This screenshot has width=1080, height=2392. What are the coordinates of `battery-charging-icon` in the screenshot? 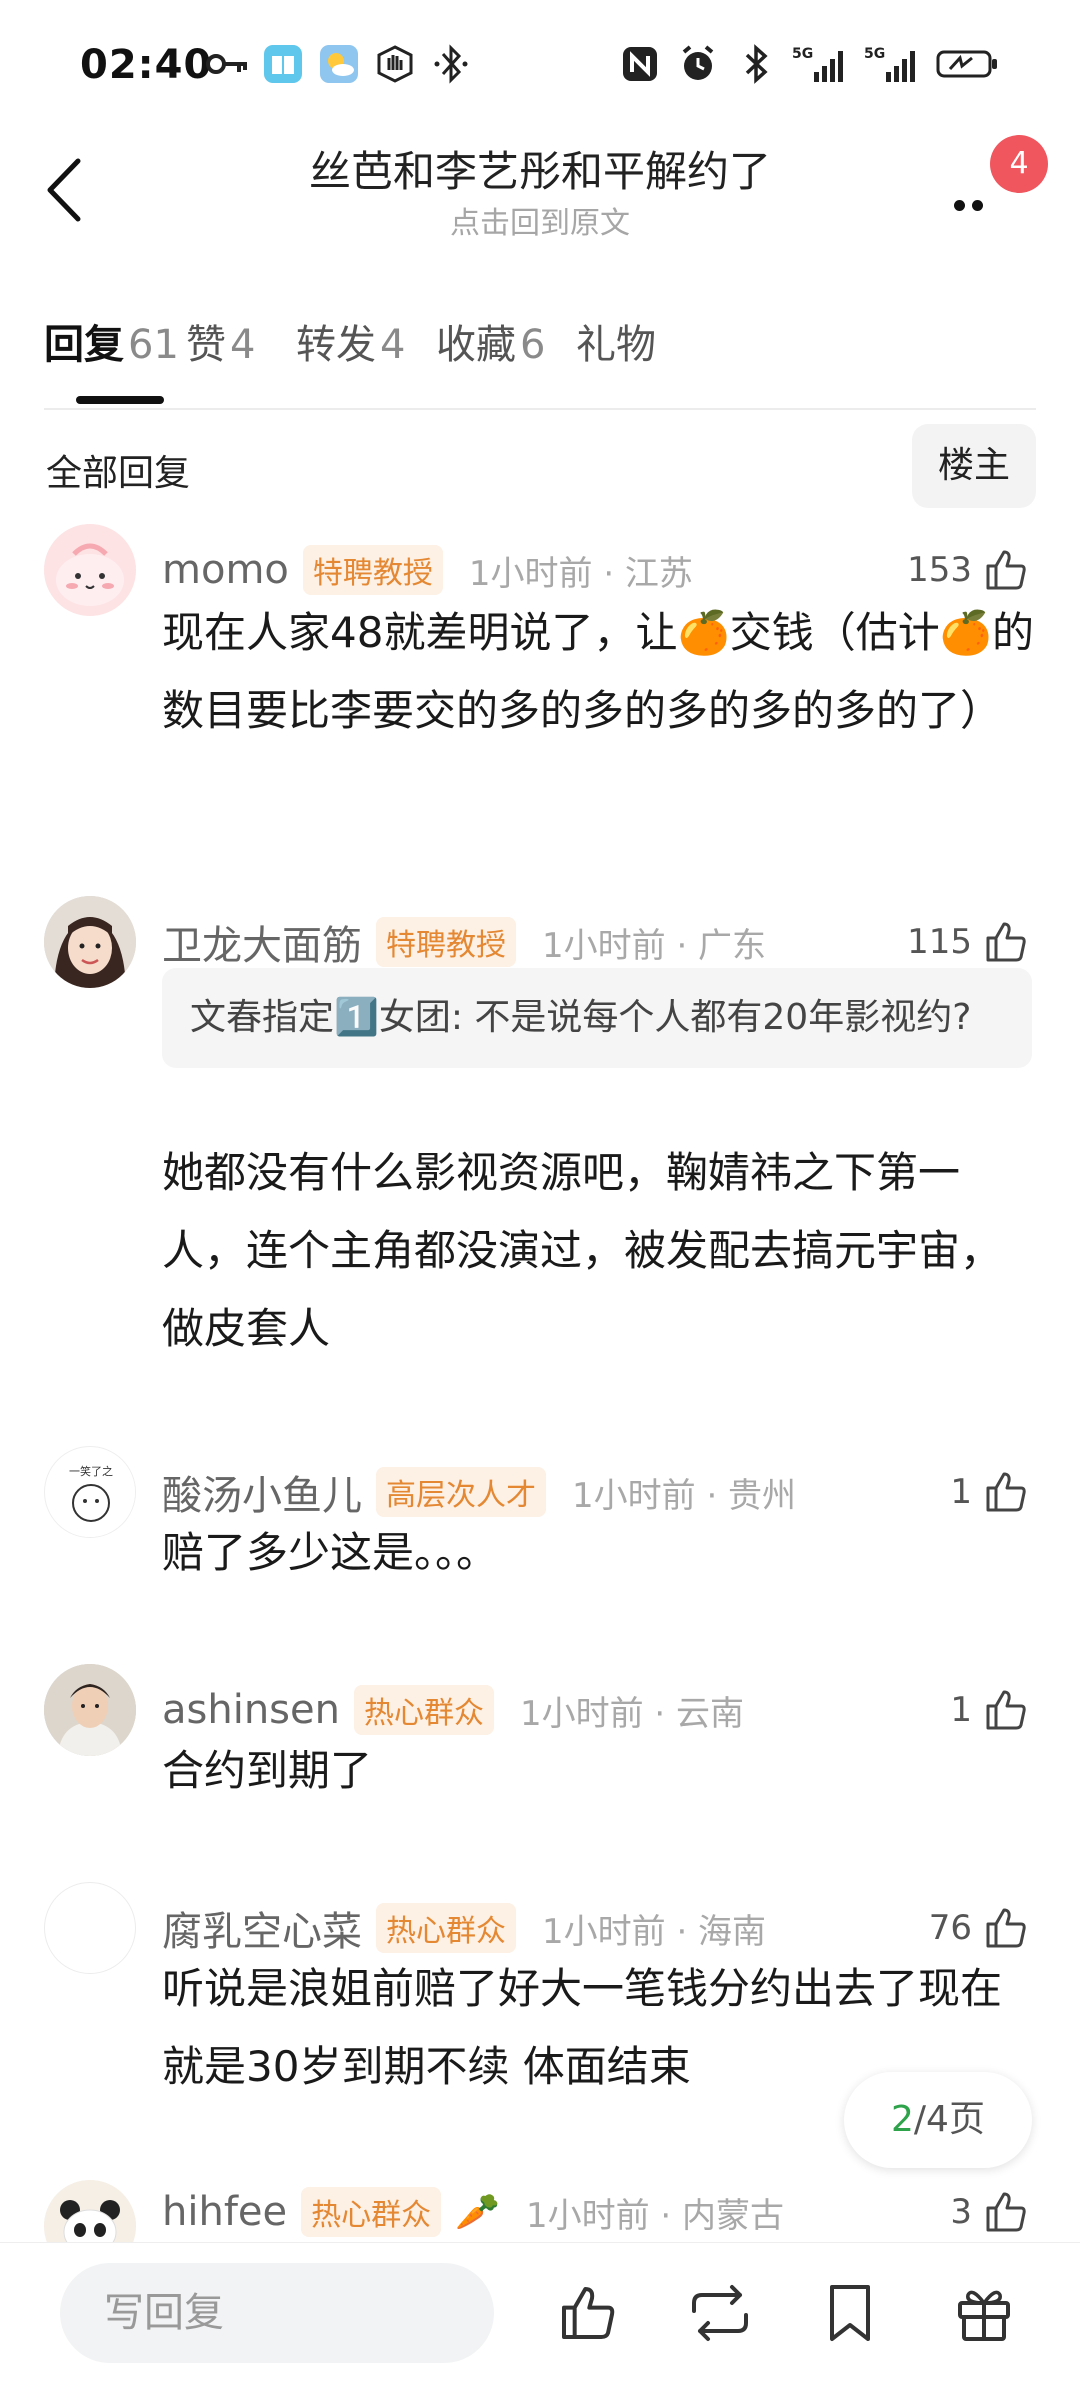 It's located at (968, 64).